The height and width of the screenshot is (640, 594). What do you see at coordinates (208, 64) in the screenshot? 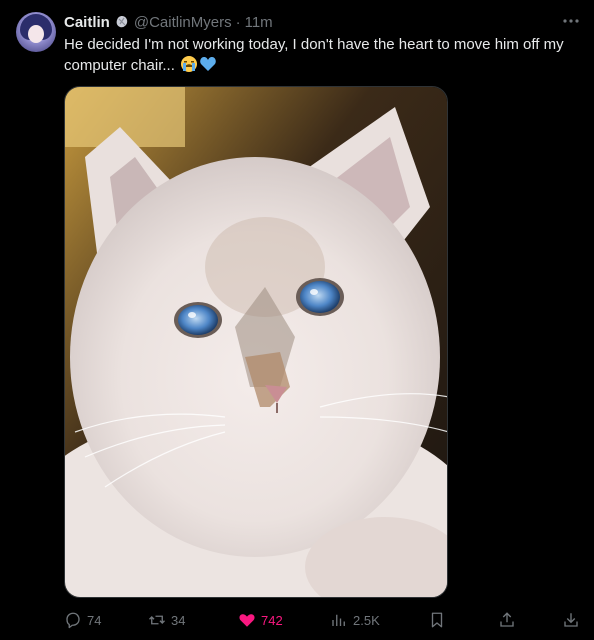
I see `blue-heart-emoji` at bounding box center [208, 64].